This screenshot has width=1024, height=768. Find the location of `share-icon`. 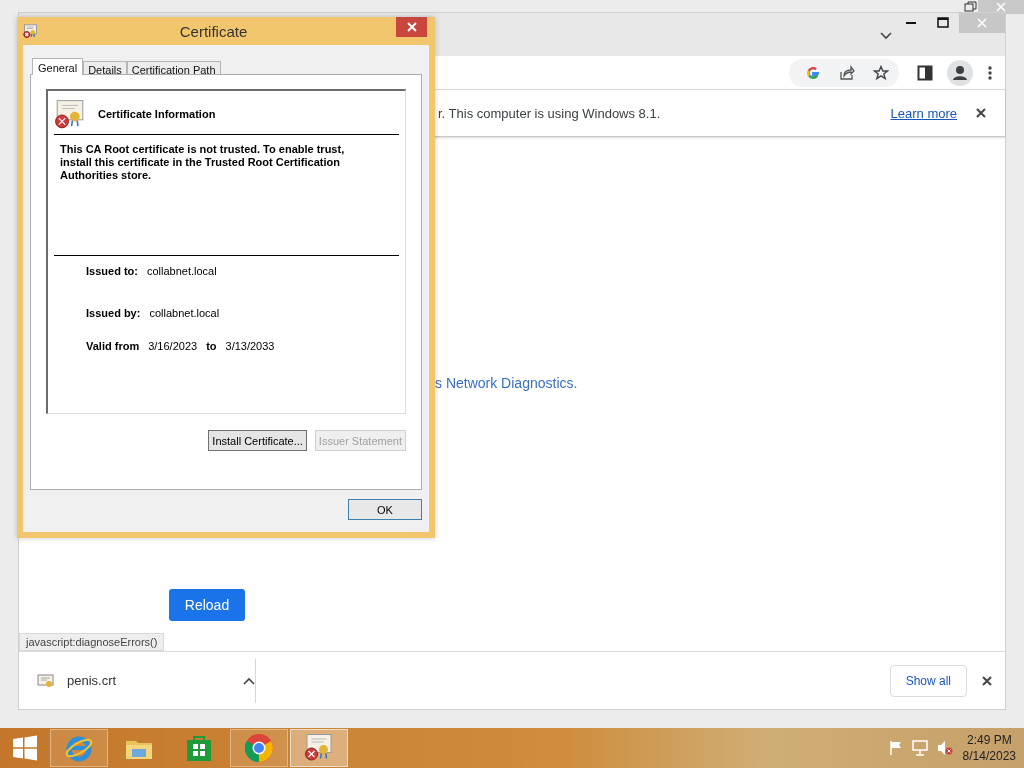

share-icon is located at coordinates (847, 72).